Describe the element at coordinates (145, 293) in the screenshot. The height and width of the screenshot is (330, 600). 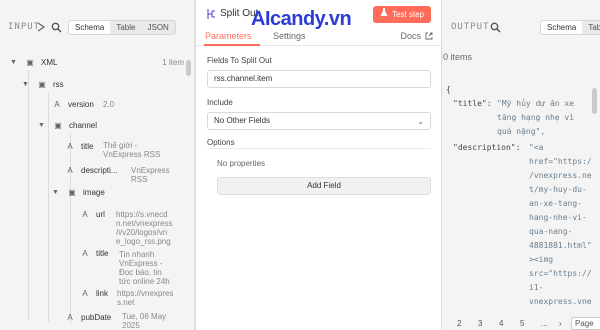
I see `value-line: https://vnexpres` at that location.